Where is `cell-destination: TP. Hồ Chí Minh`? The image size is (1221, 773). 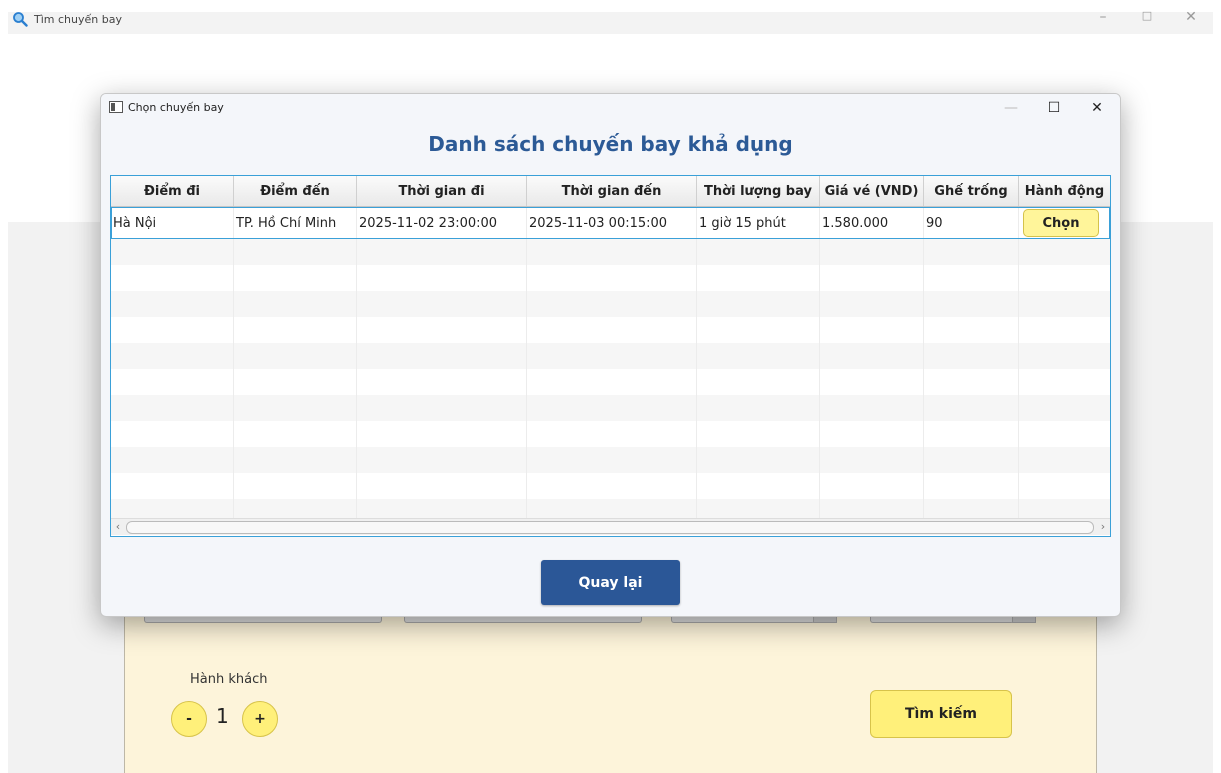
cell-destination: TP. Hồ Chí Minh is located at coordinates (295, 223).